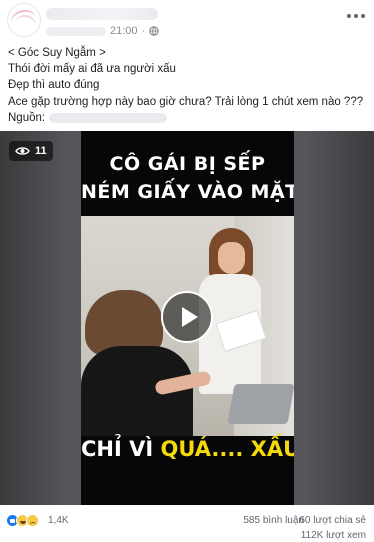  What do you see at coordinates (22, 520) in the screenshot?
I see `reaction-icons` at bounding box center [22, 520].